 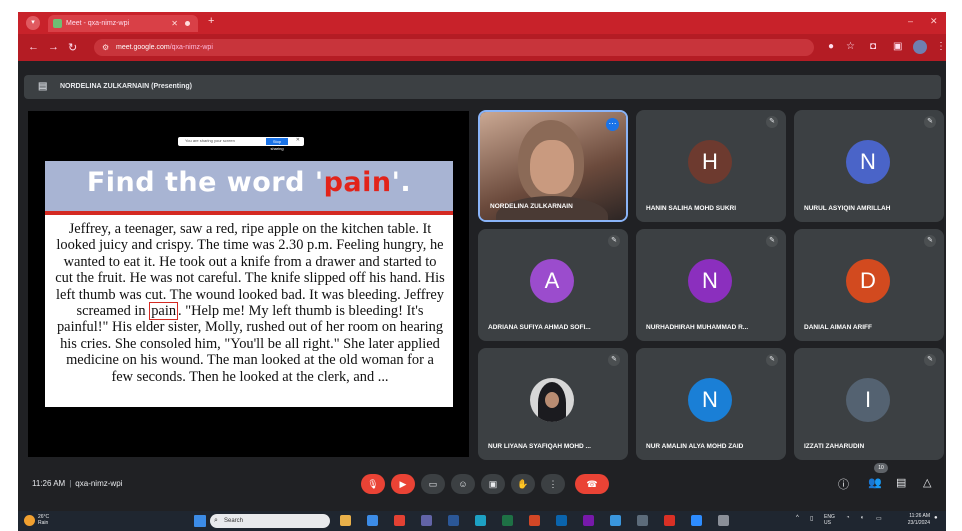 I want to click on participant-tile: ✎ N NUR AMALIN ALYA MOHD ZAID, so click(x=711, y=404).